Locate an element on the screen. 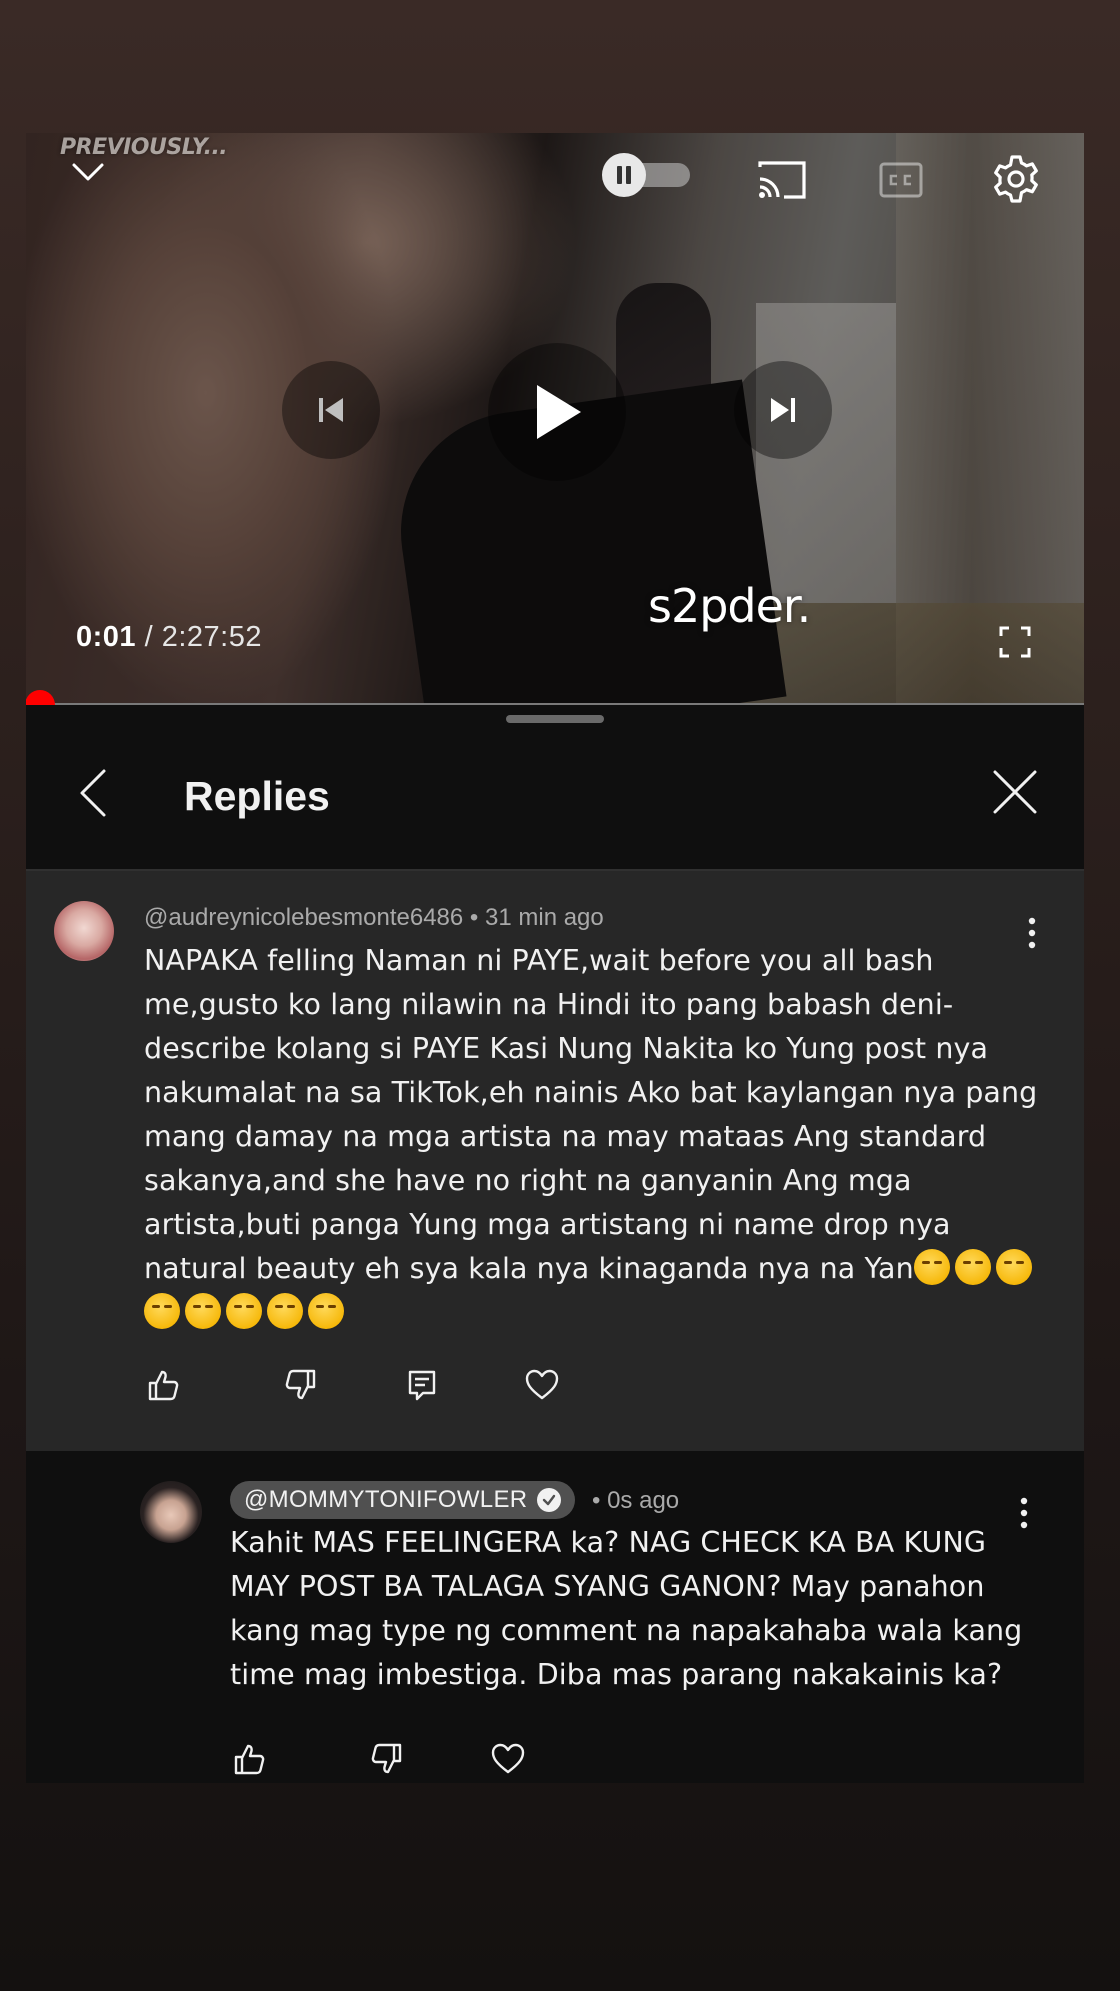 Image resolution: width=1120 pixels, height=1991 pixels. chevron-down-icon is located at coordinates (88, 172).